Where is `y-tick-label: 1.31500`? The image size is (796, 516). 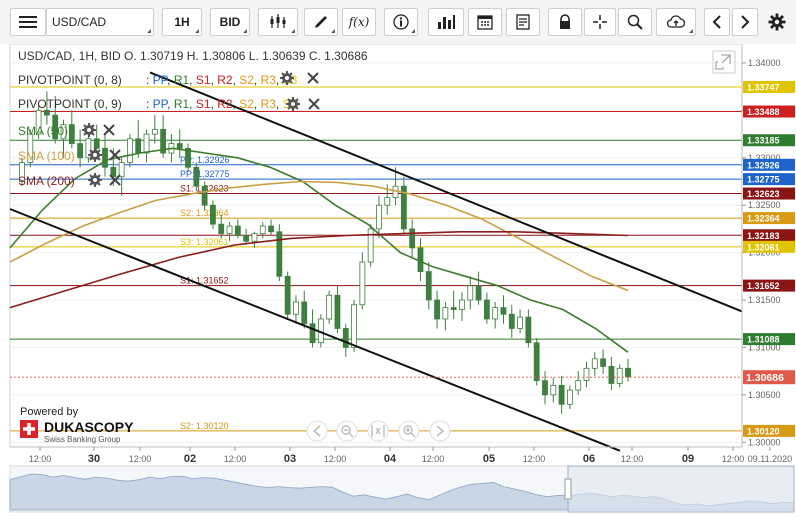
y-tick-label: 1.31500 is located at coordinates (764, 300).